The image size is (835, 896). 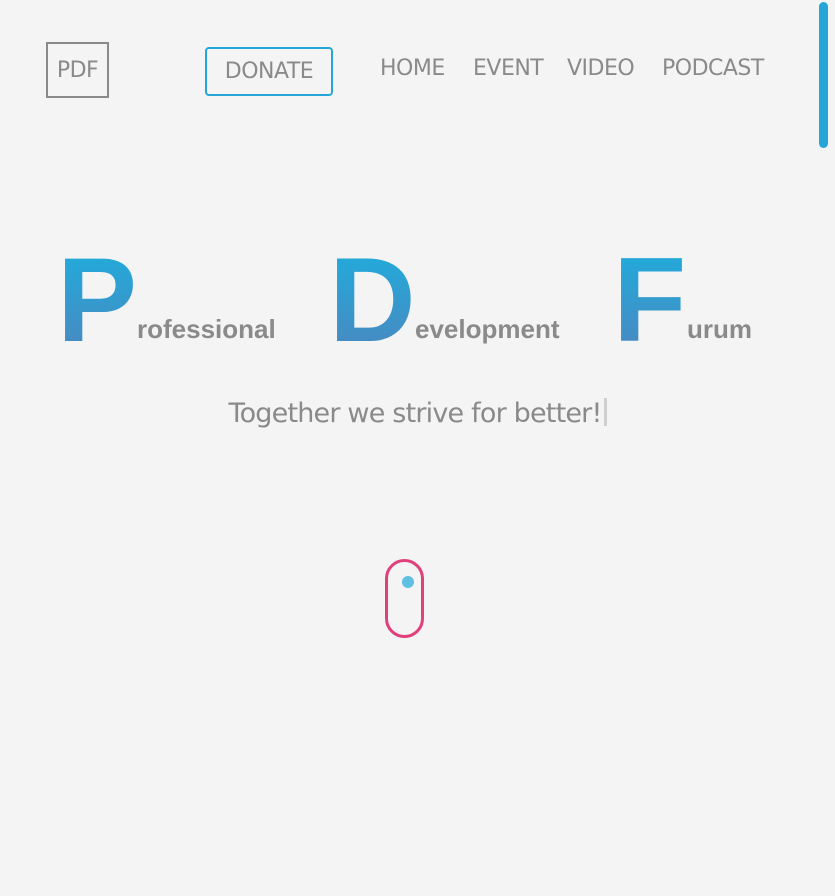 I want to click on hero-initial-f: F, so click(x=650, y=300).